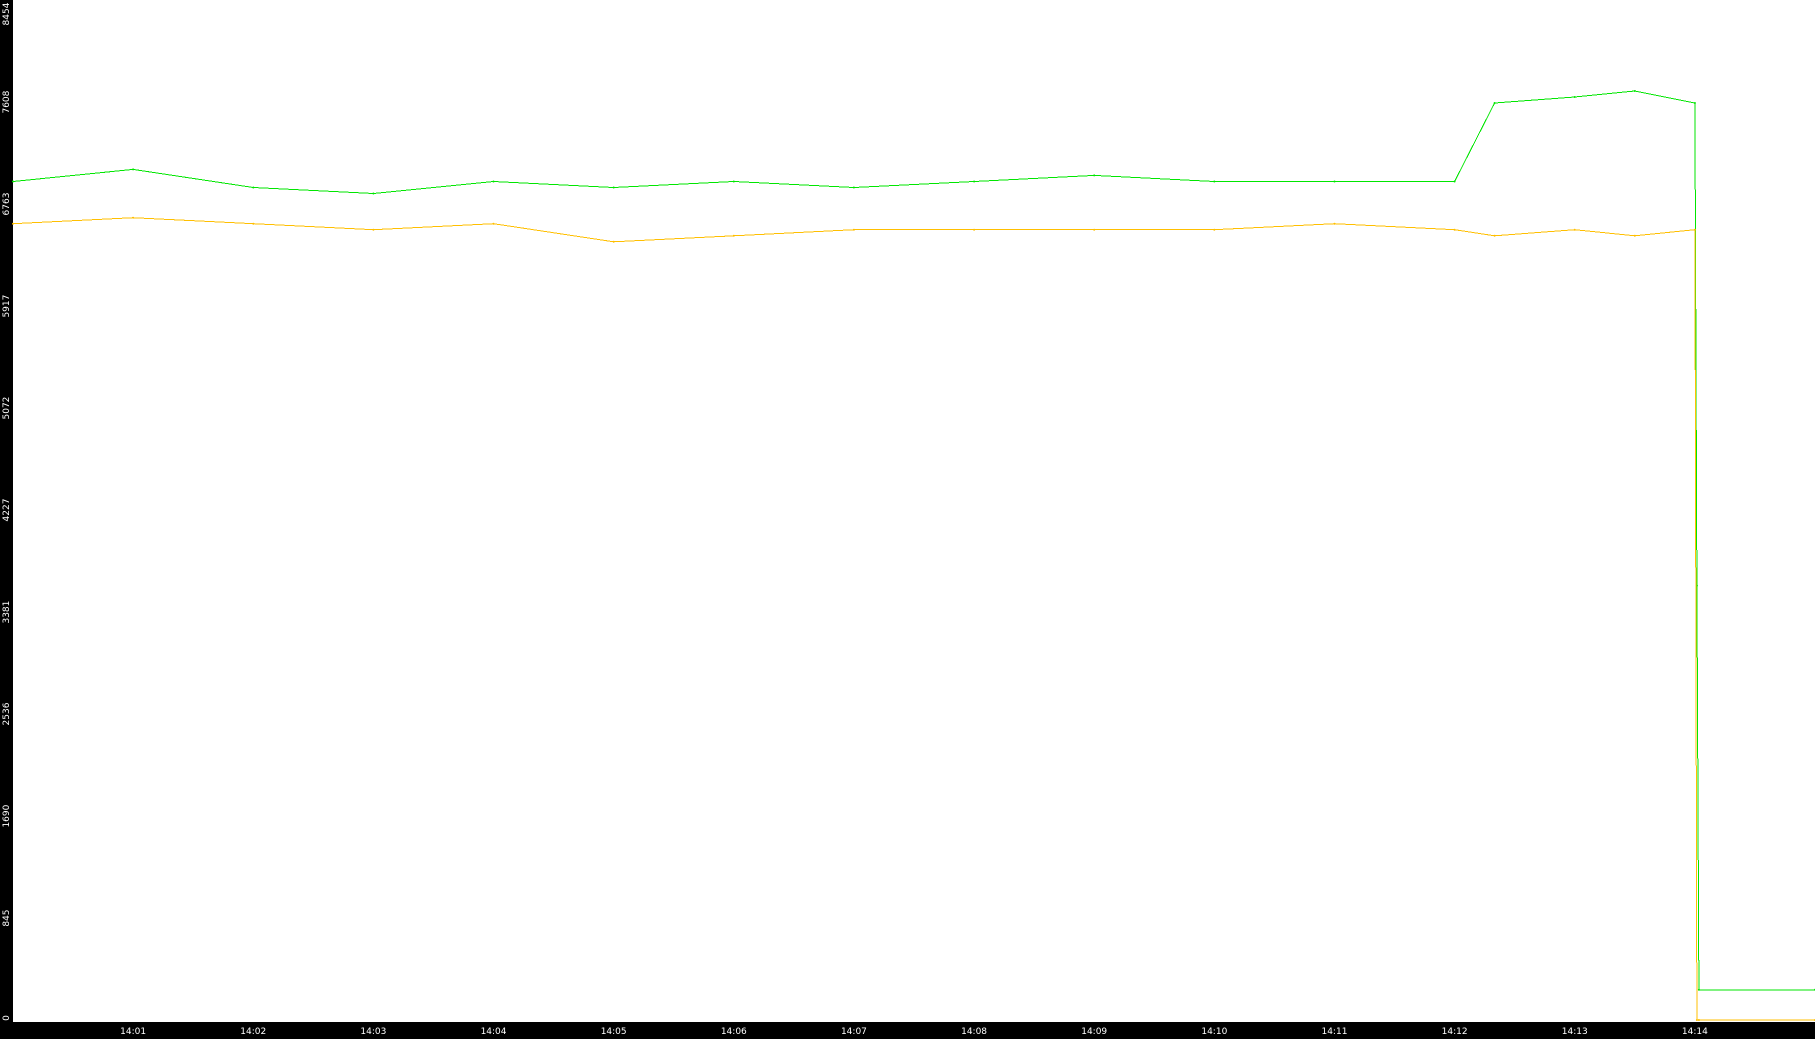 This screenshot has width=1815, height=1039. Describe the element at coordinates (7, 612) in the screenshot. I see `y-tick-label: 3381` at that location.